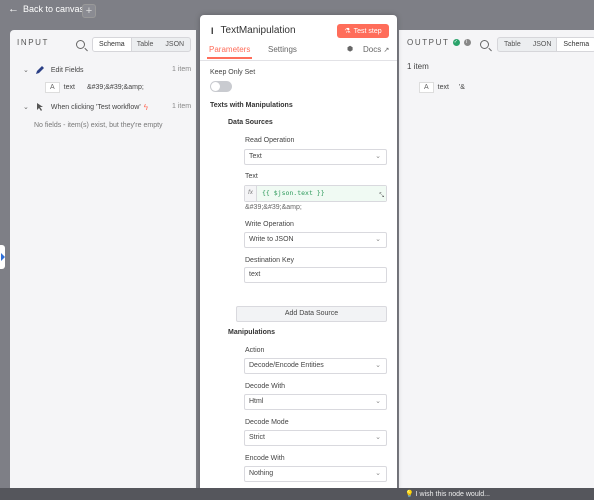  What do you see at coordinates (409, 494) in the screenshot?
I see `lightbulb-icon: 💡` at bounding box center [409, 494].